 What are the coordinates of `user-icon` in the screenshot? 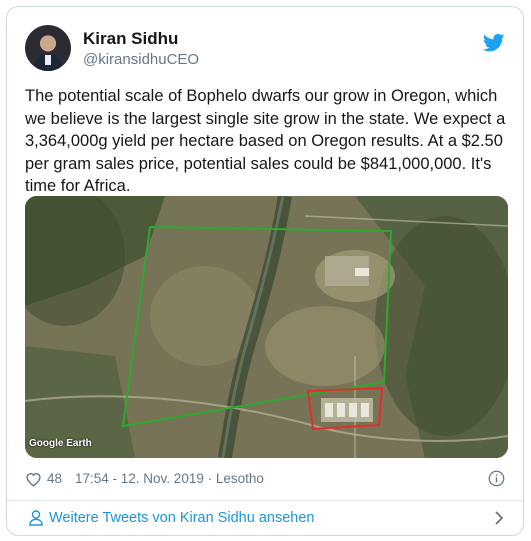 It's located at (36, 518).